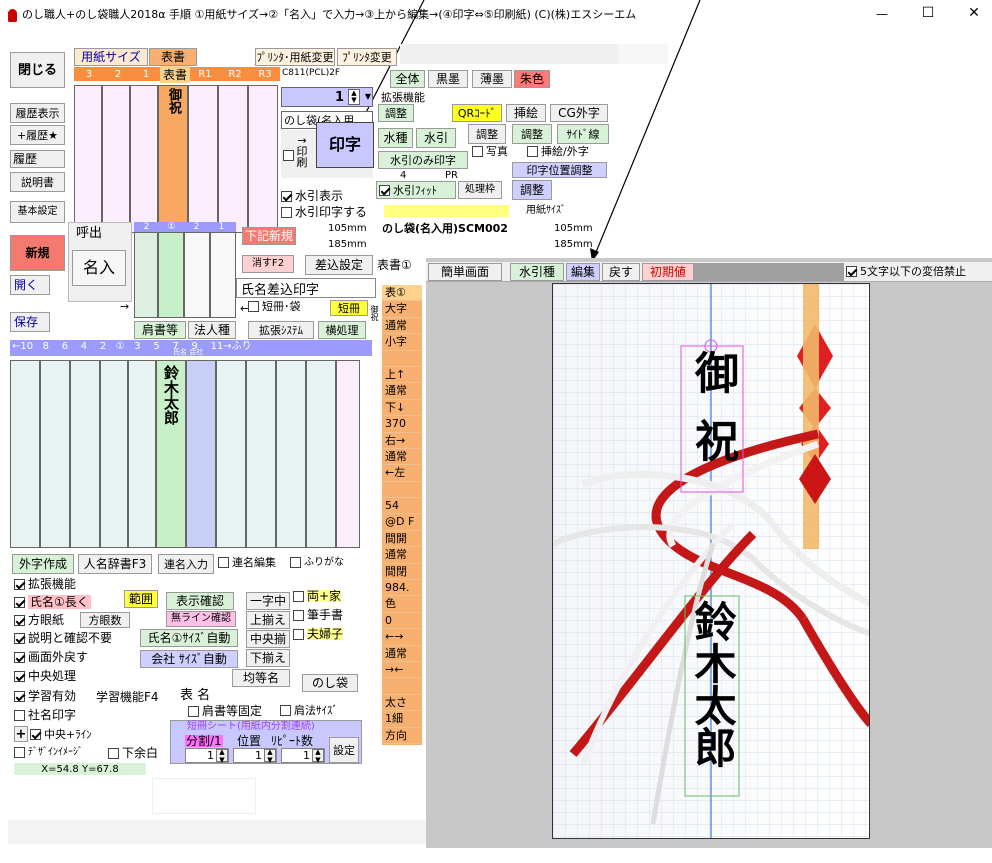 The height and width of the screenshot is (863, 992). I want to click on close-window-button: ✕, so click(974, 13).